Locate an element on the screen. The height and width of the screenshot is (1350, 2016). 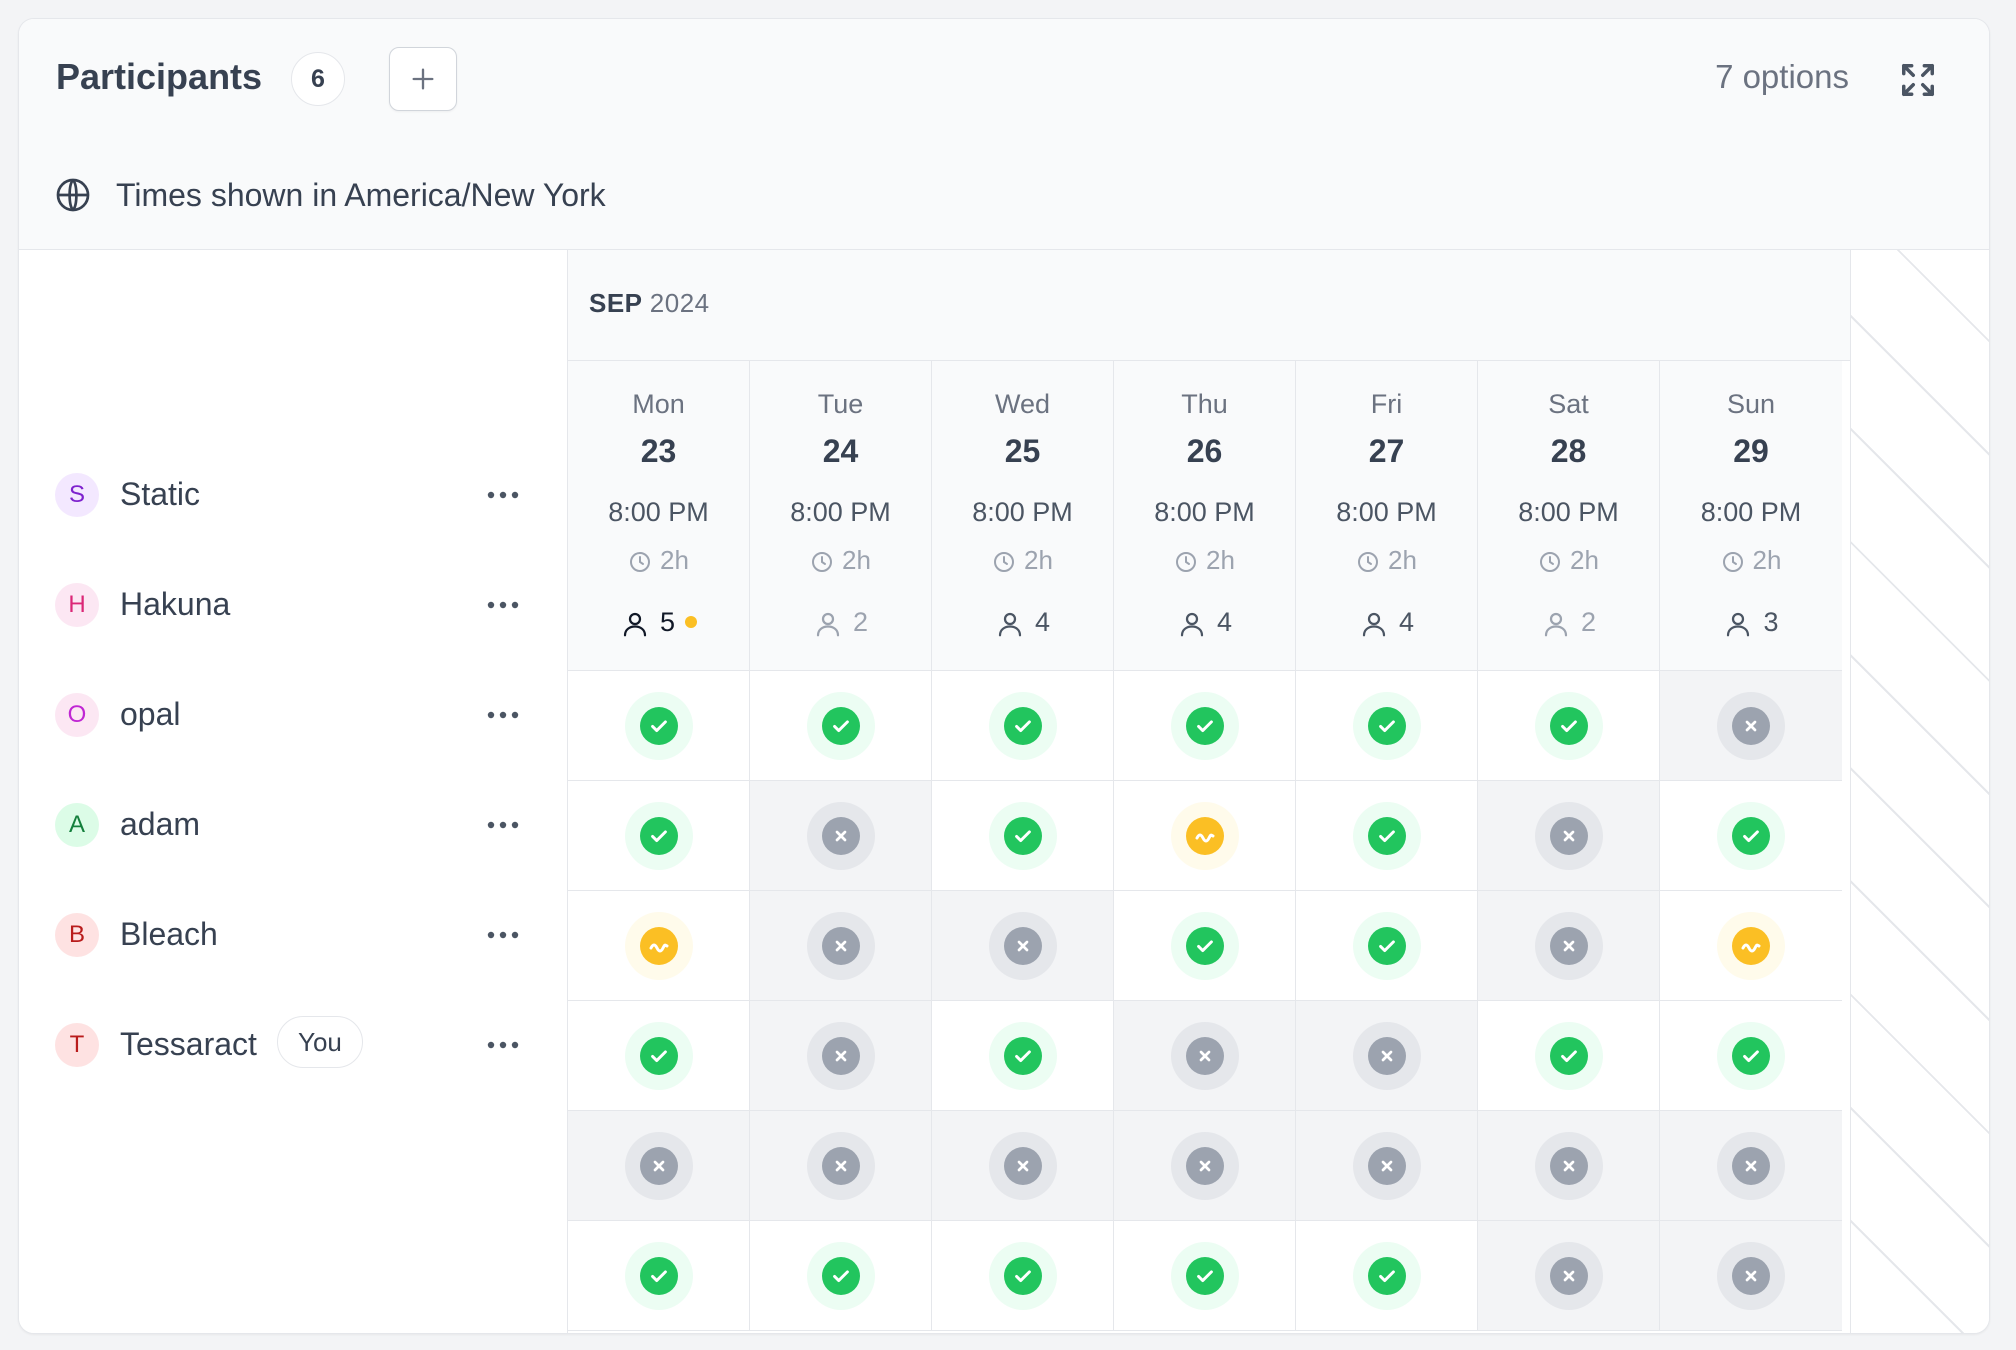
participant-row: H Hakuna is located at coordinates (293, 605).